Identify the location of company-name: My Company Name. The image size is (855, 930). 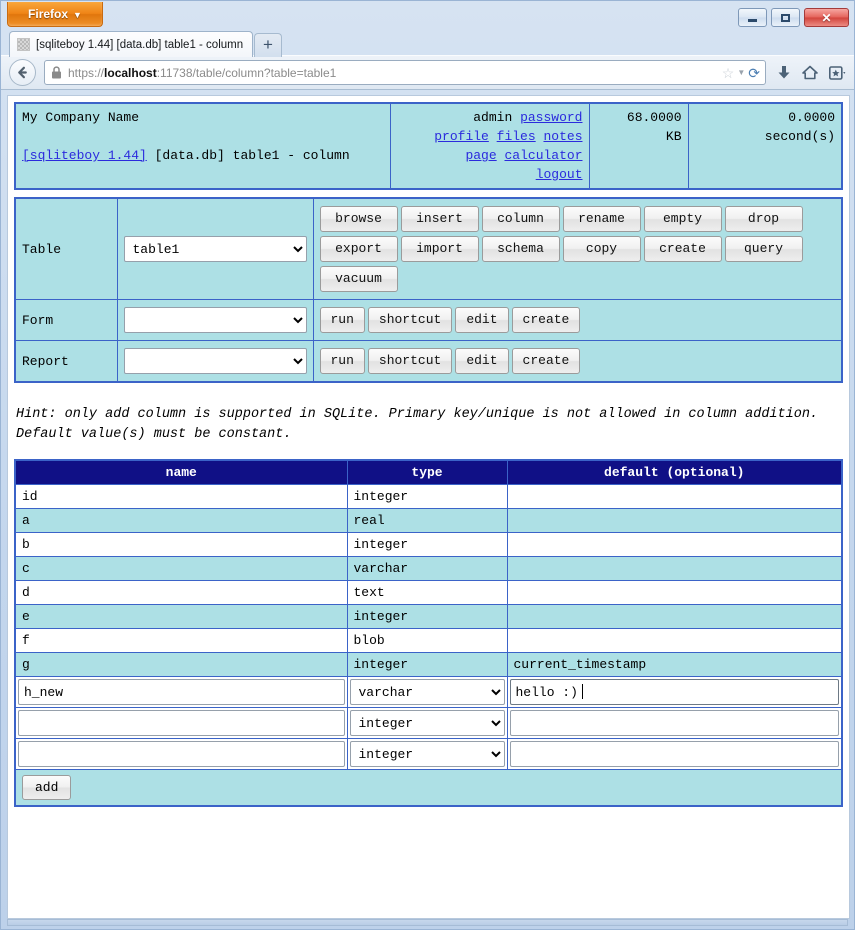
(81, 117).